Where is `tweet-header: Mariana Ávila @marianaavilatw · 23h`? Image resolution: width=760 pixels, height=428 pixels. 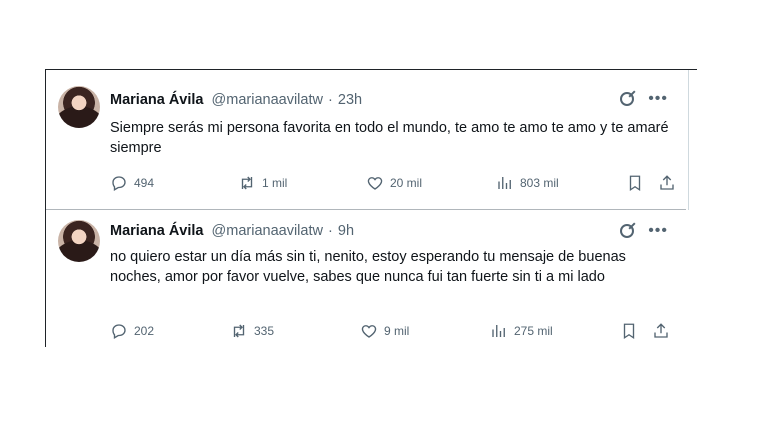
tweet-header: Mariana Ávila @marianaavilatw · 23h is located at coordinates (236, 100).